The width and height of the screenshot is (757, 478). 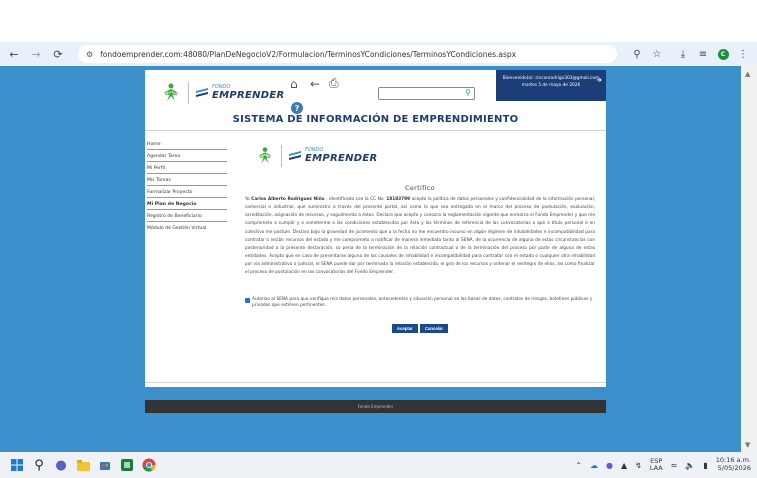 What do you see at coordinates (420, 188) in the screenshot?
I see `certifico-heading: Certifico` at bounding box center [420, 188].